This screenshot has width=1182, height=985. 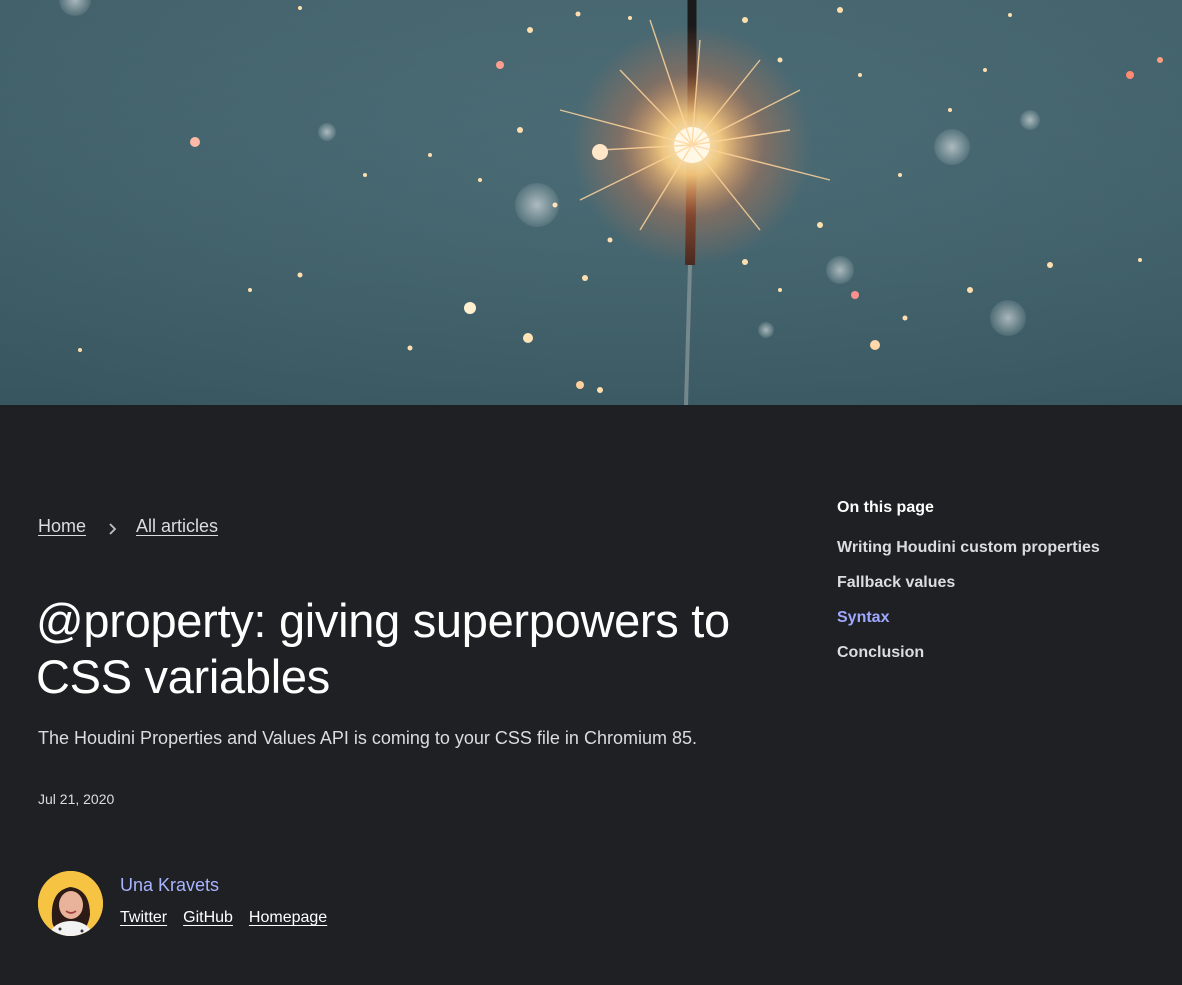 What do you see at coordinates (76, 799) in the screenshot?
I see `publish-date: Jul 21, 2020` at bounding box center [76, 799].